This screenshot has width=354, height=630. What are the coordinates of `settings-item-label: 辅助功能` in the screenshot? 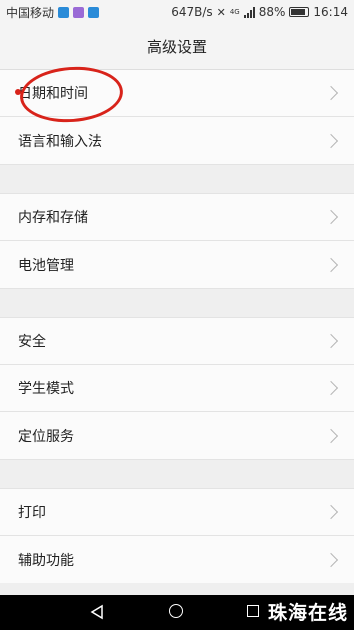 It's located at (46, 560).